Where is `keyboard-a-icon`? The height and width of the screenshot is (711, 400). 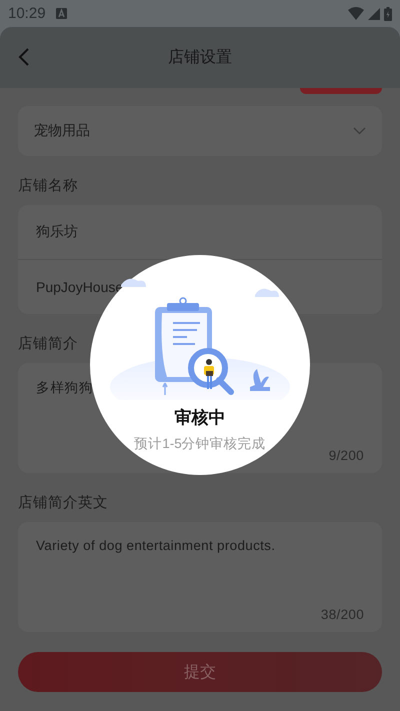 keyboard-a-icon is located at coordinates (61, 13).